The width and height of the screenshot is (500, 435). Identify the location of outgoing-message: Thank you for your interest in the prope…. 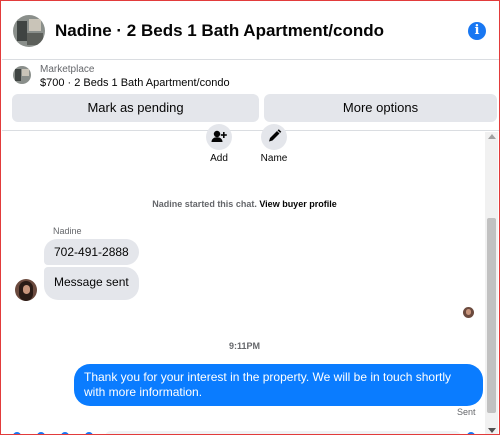
(278, 385).